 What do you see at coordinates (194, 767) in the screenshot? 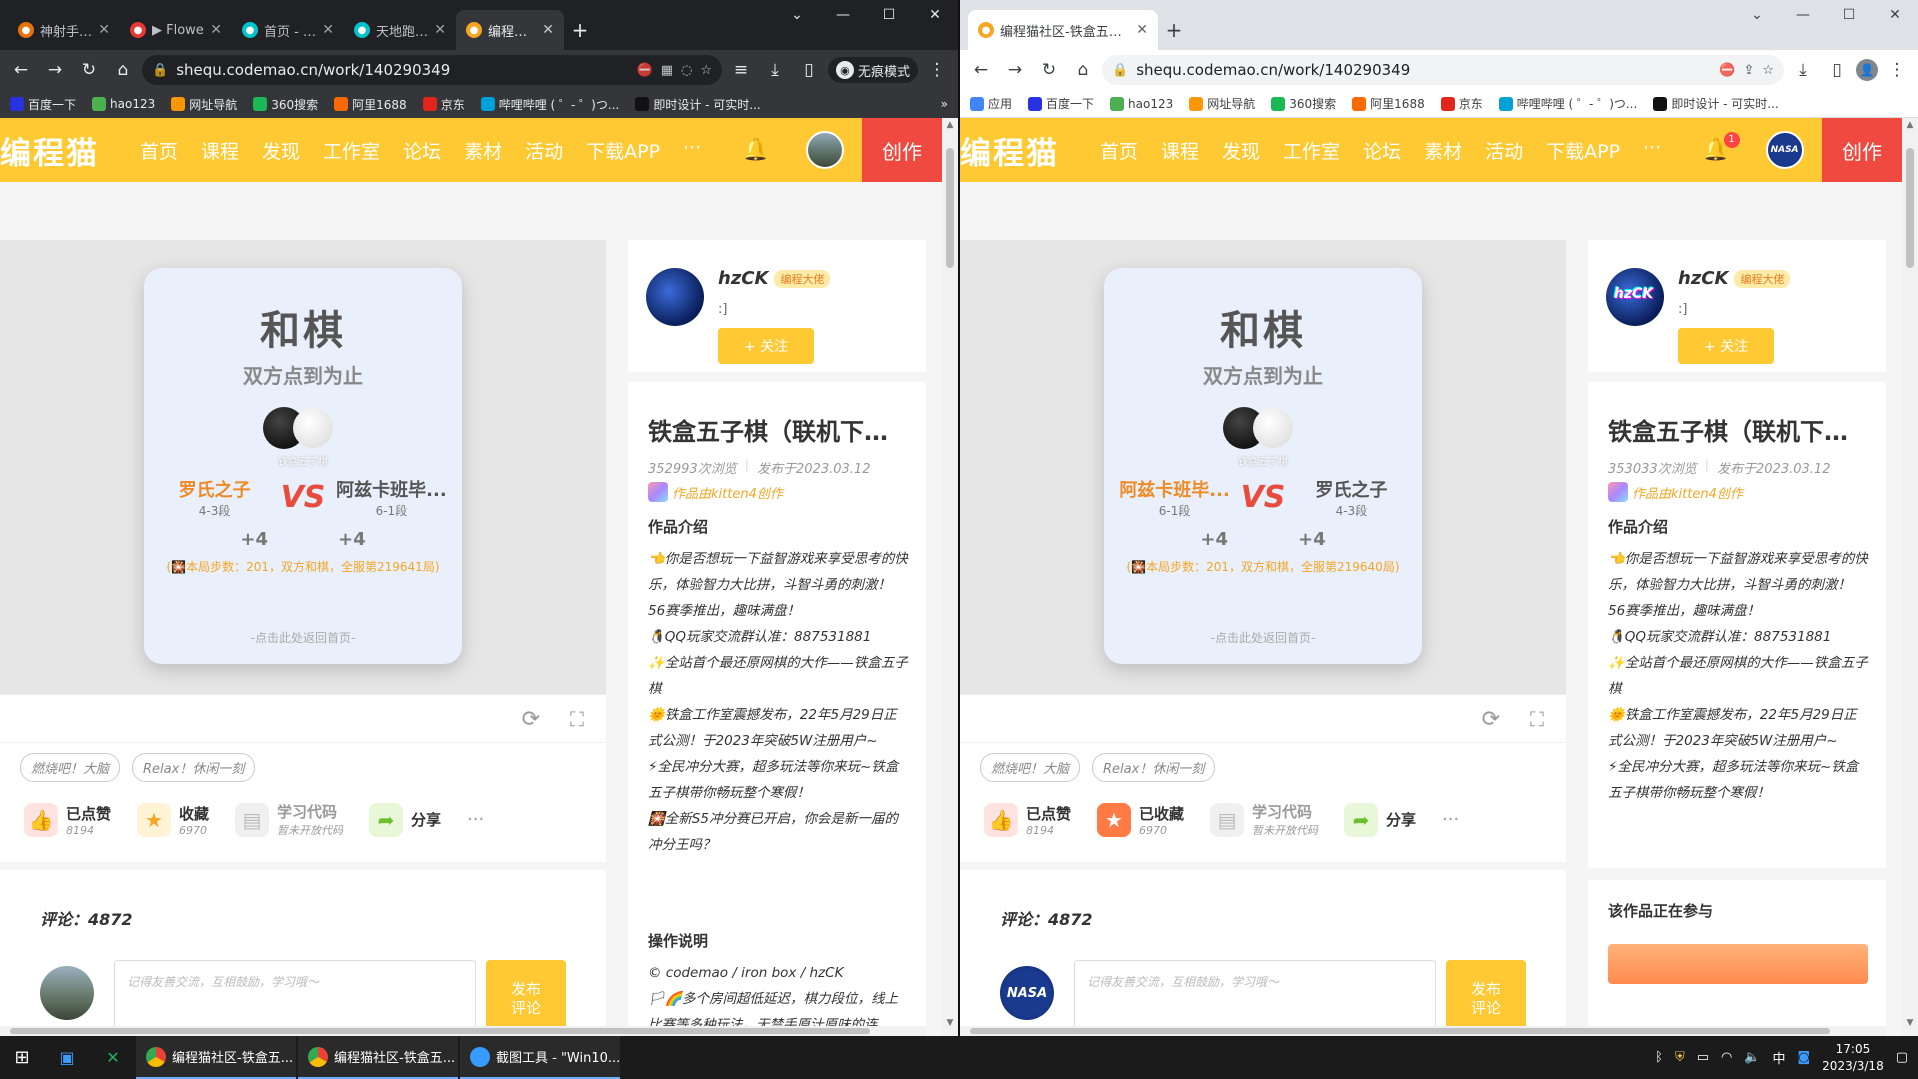
I see `tag-chip-1: Relax！休闲一刻` at bounding box center [194, 767].